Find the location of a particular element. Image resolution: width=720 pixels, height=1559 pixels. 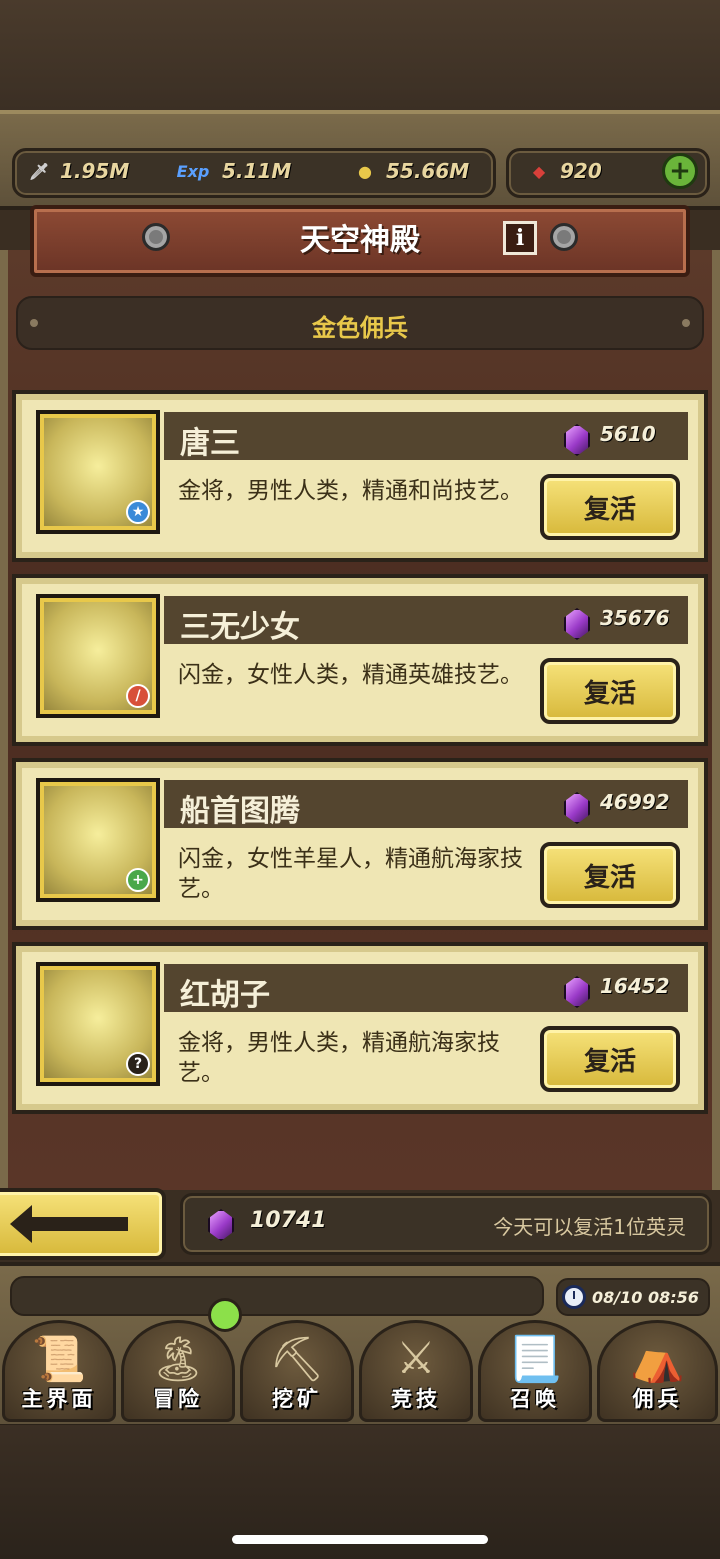

hero-description: 闪金，女性人类，精通英雄技艺。 is located at coordinates (350, 675).